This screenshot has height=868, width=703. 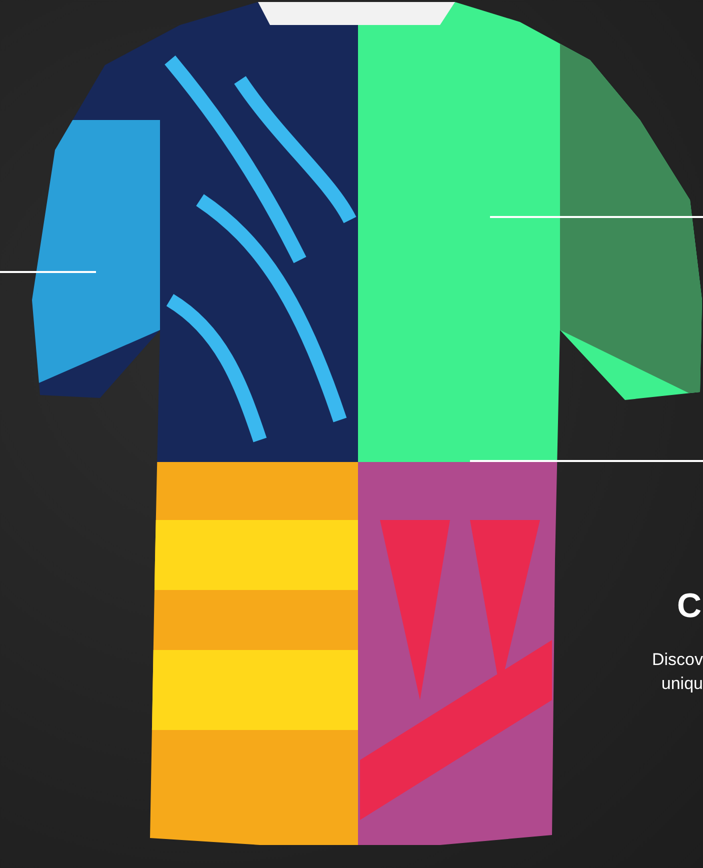 What do you see at coordinates (690, 606) in the screenshot?
I see `section-heading: C` at bounding box center [690, 606].